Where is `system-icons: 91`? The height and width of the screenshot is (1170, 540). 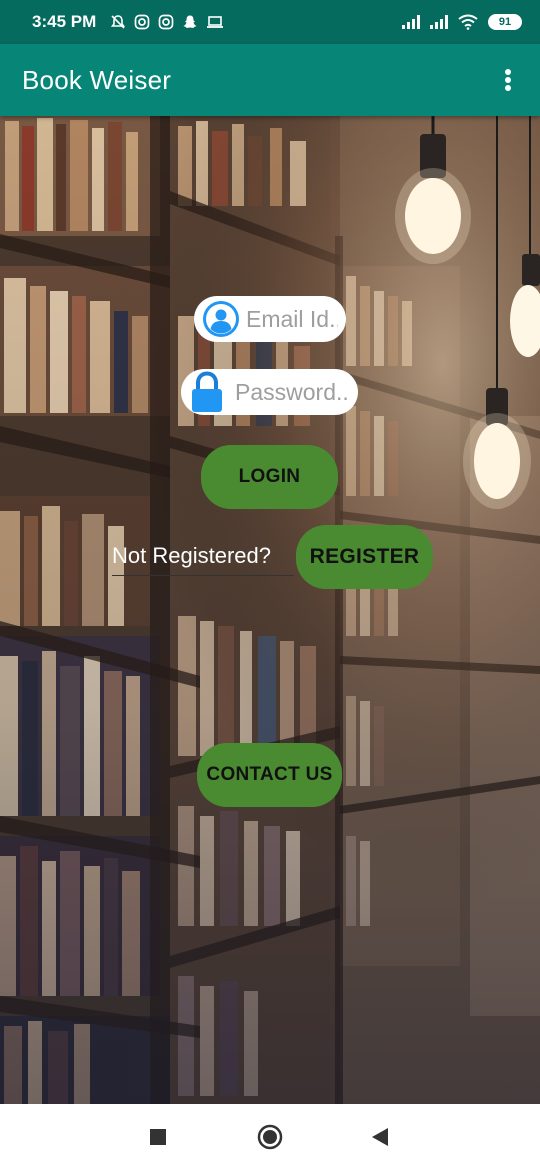 system-icons: 91 is located at coordinates (462, 22).